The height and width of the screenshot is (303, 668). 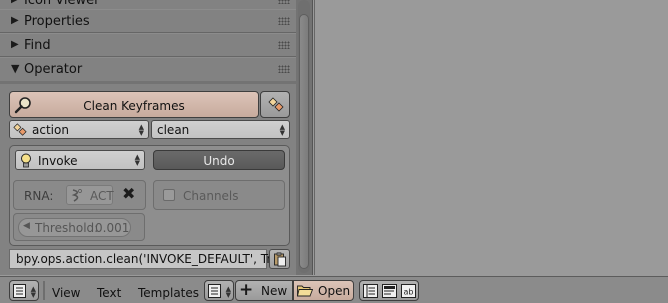 What do you see at coordinates (169, 195) in the screenshot?
I see `channels-checkbox` at bounding box center [169, 195].